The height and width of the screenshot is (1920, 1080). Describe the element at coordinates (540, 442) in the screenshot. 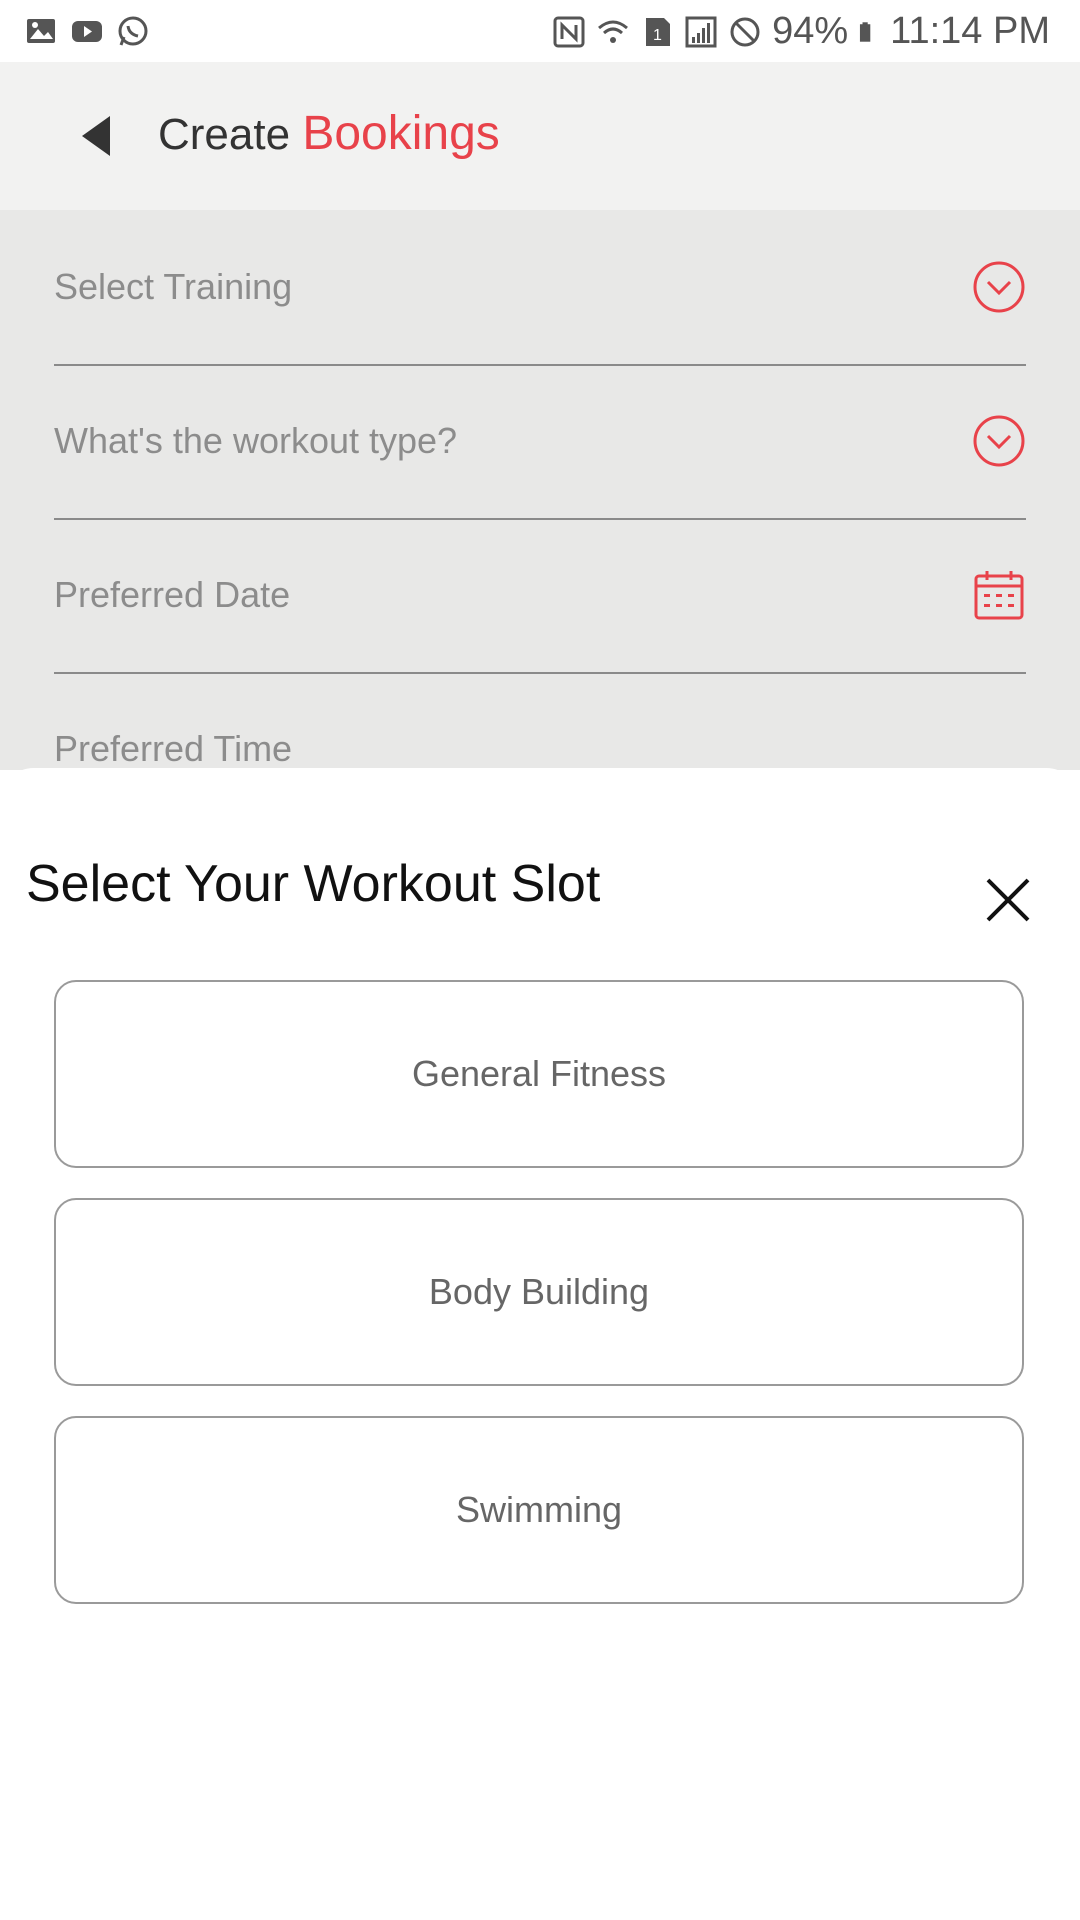

I see `workout-type-field: What's the workout type?` at that location.